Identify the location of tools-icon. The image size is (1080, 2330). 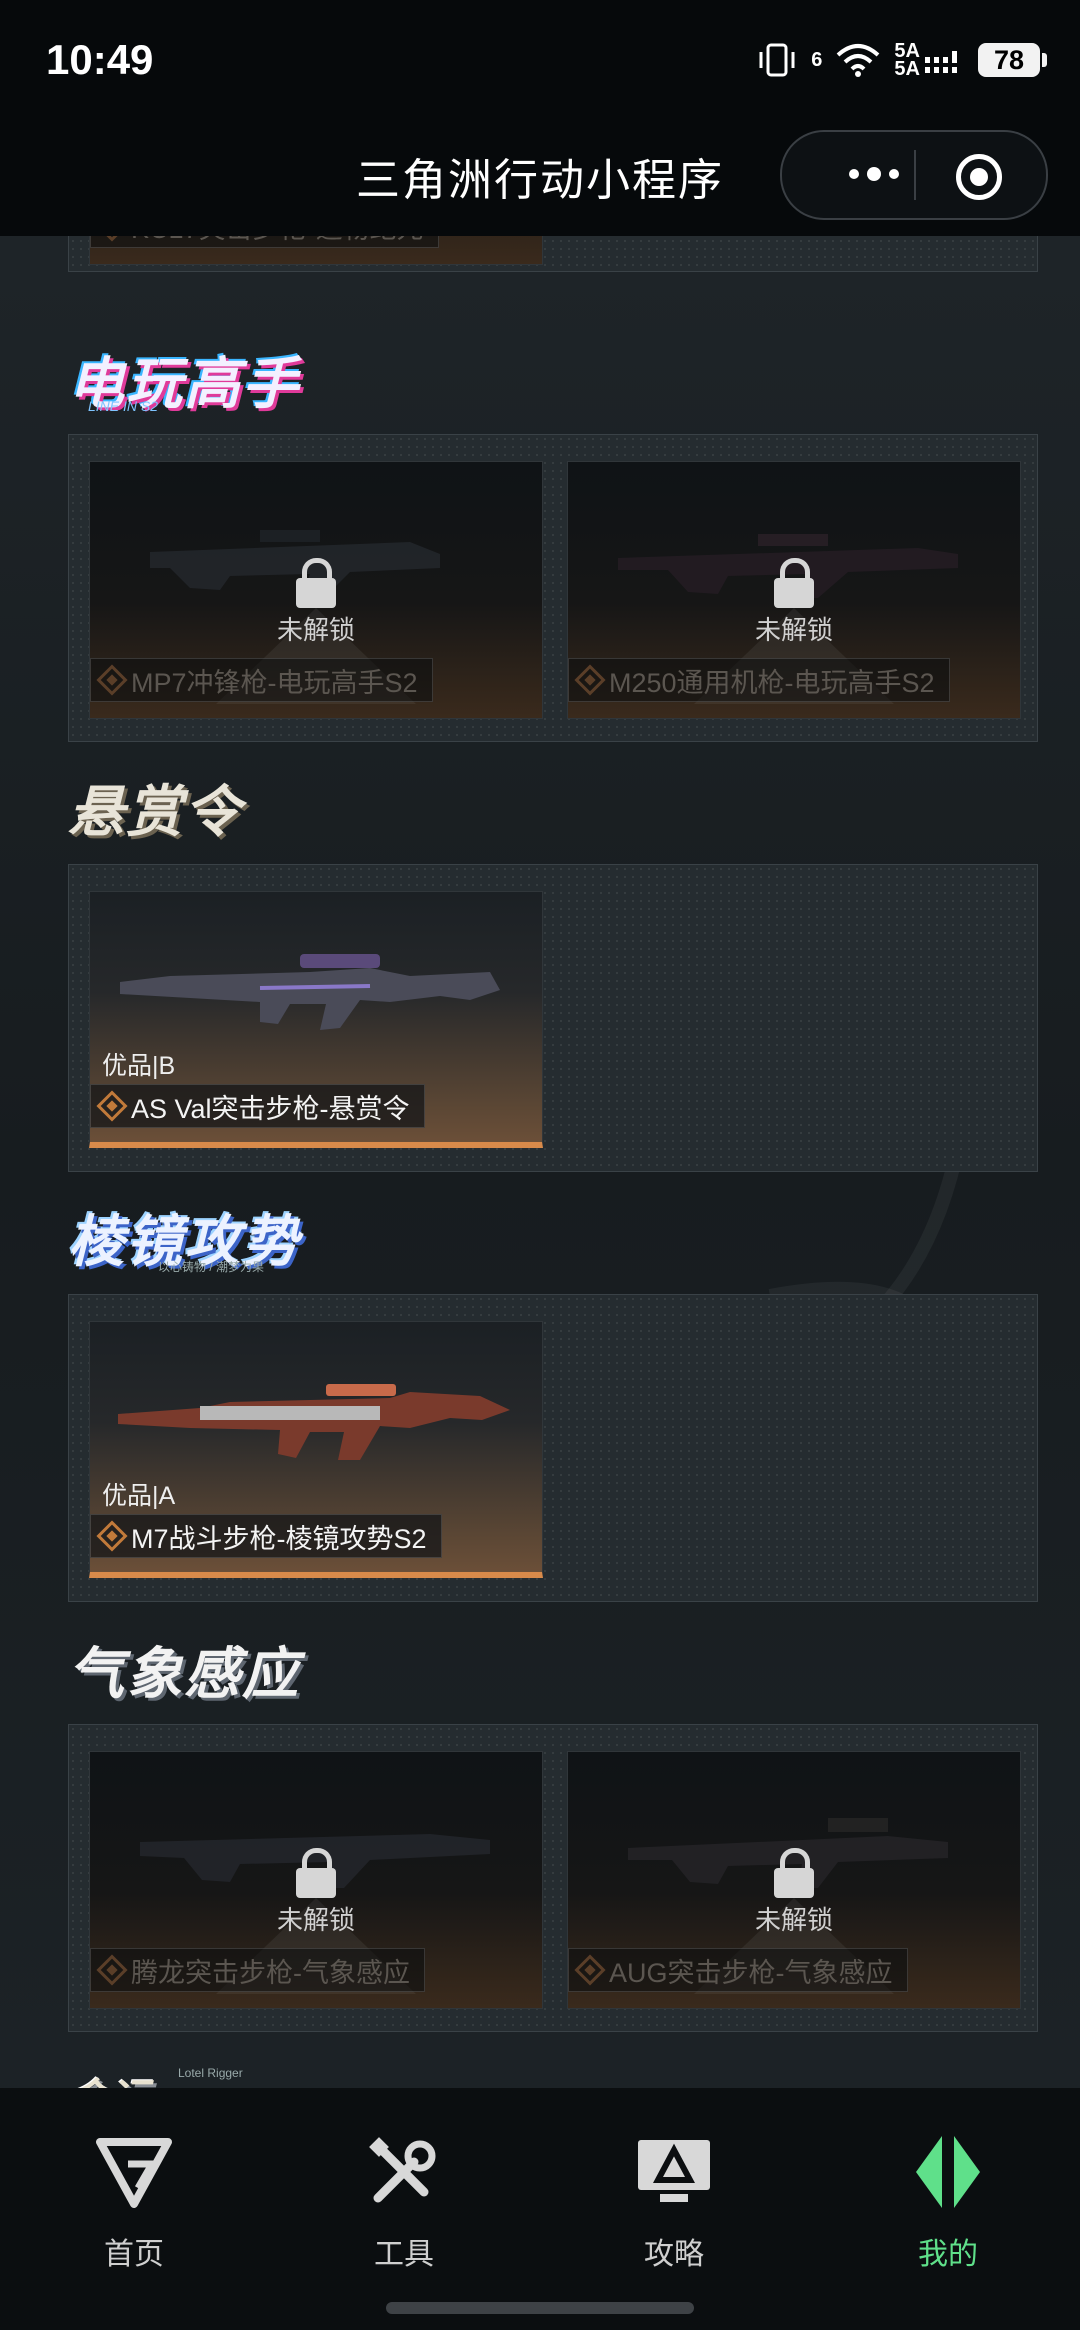
(402, 2170).